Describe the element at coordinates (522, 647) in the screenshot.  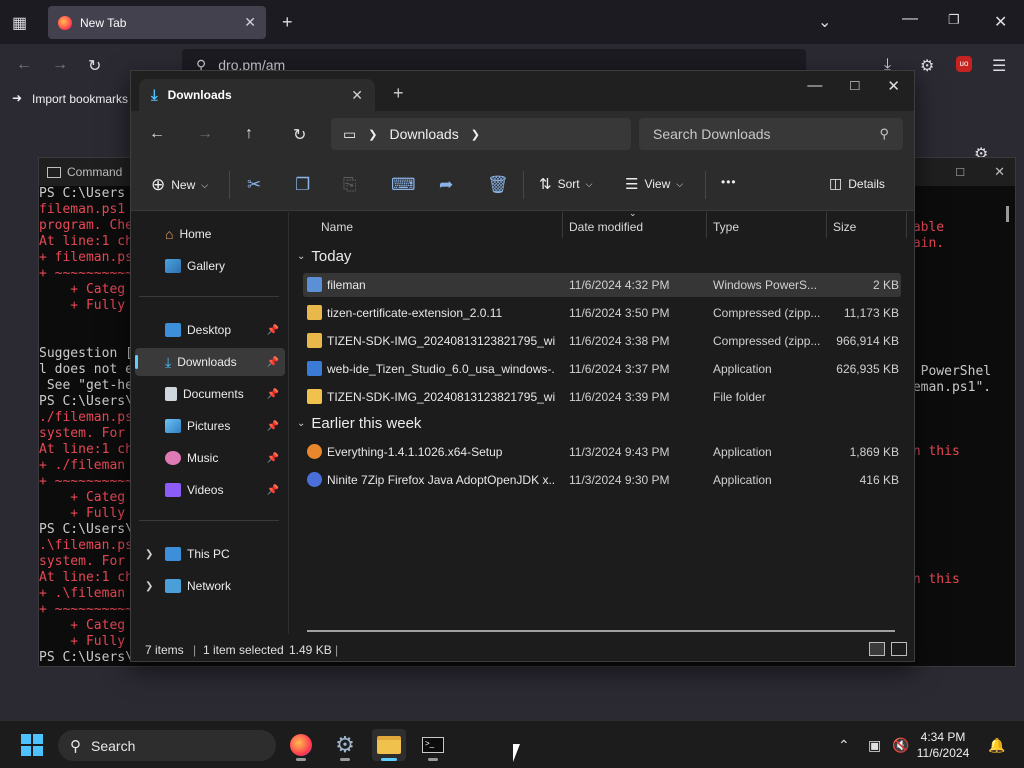
I see `status-bar: 7 items | 1 item selected 1.49 KB |` at that location.